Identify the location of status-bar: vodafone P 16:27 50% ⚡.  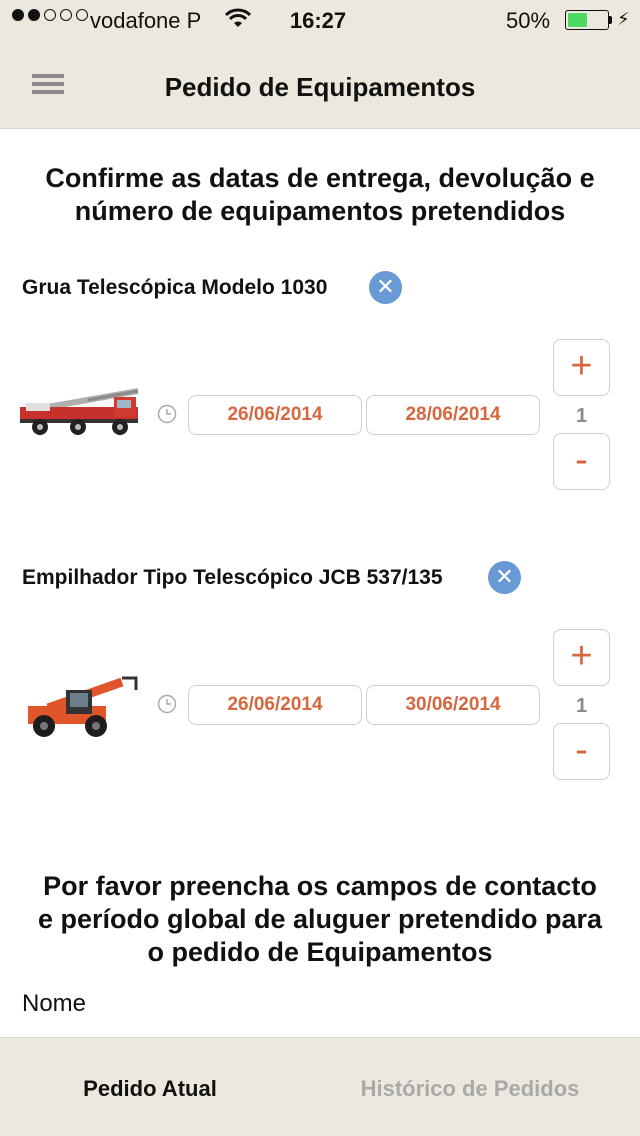
(320, 20).